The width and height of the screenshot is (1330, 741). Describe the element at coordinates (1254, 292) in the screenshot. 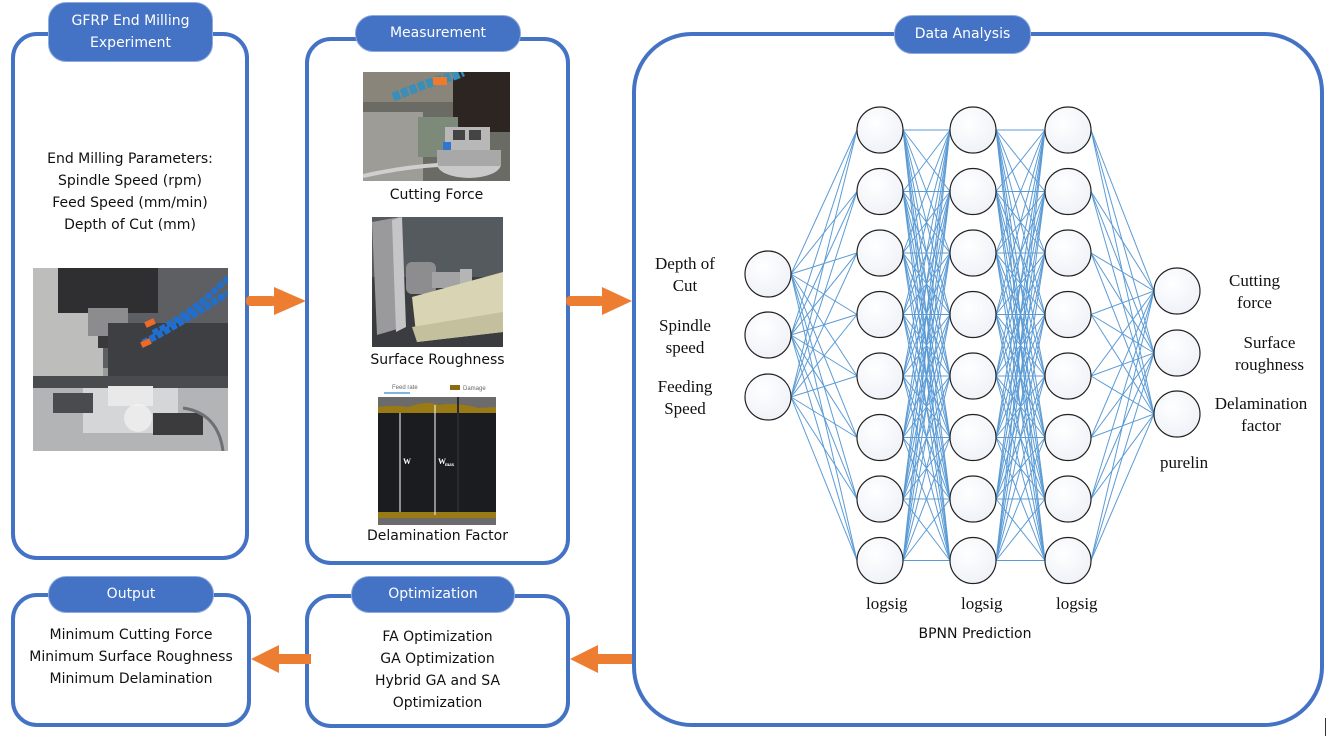

I see `output-label-cutting-force: Cutting force` at that location.